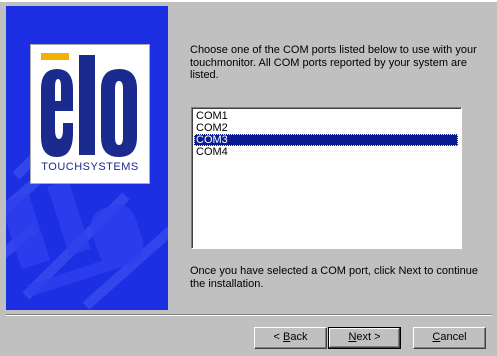 This screenshot has height=356, width=497. I want to click on elo-logo: TOUCHSYSTEMS, so click(90, 114).